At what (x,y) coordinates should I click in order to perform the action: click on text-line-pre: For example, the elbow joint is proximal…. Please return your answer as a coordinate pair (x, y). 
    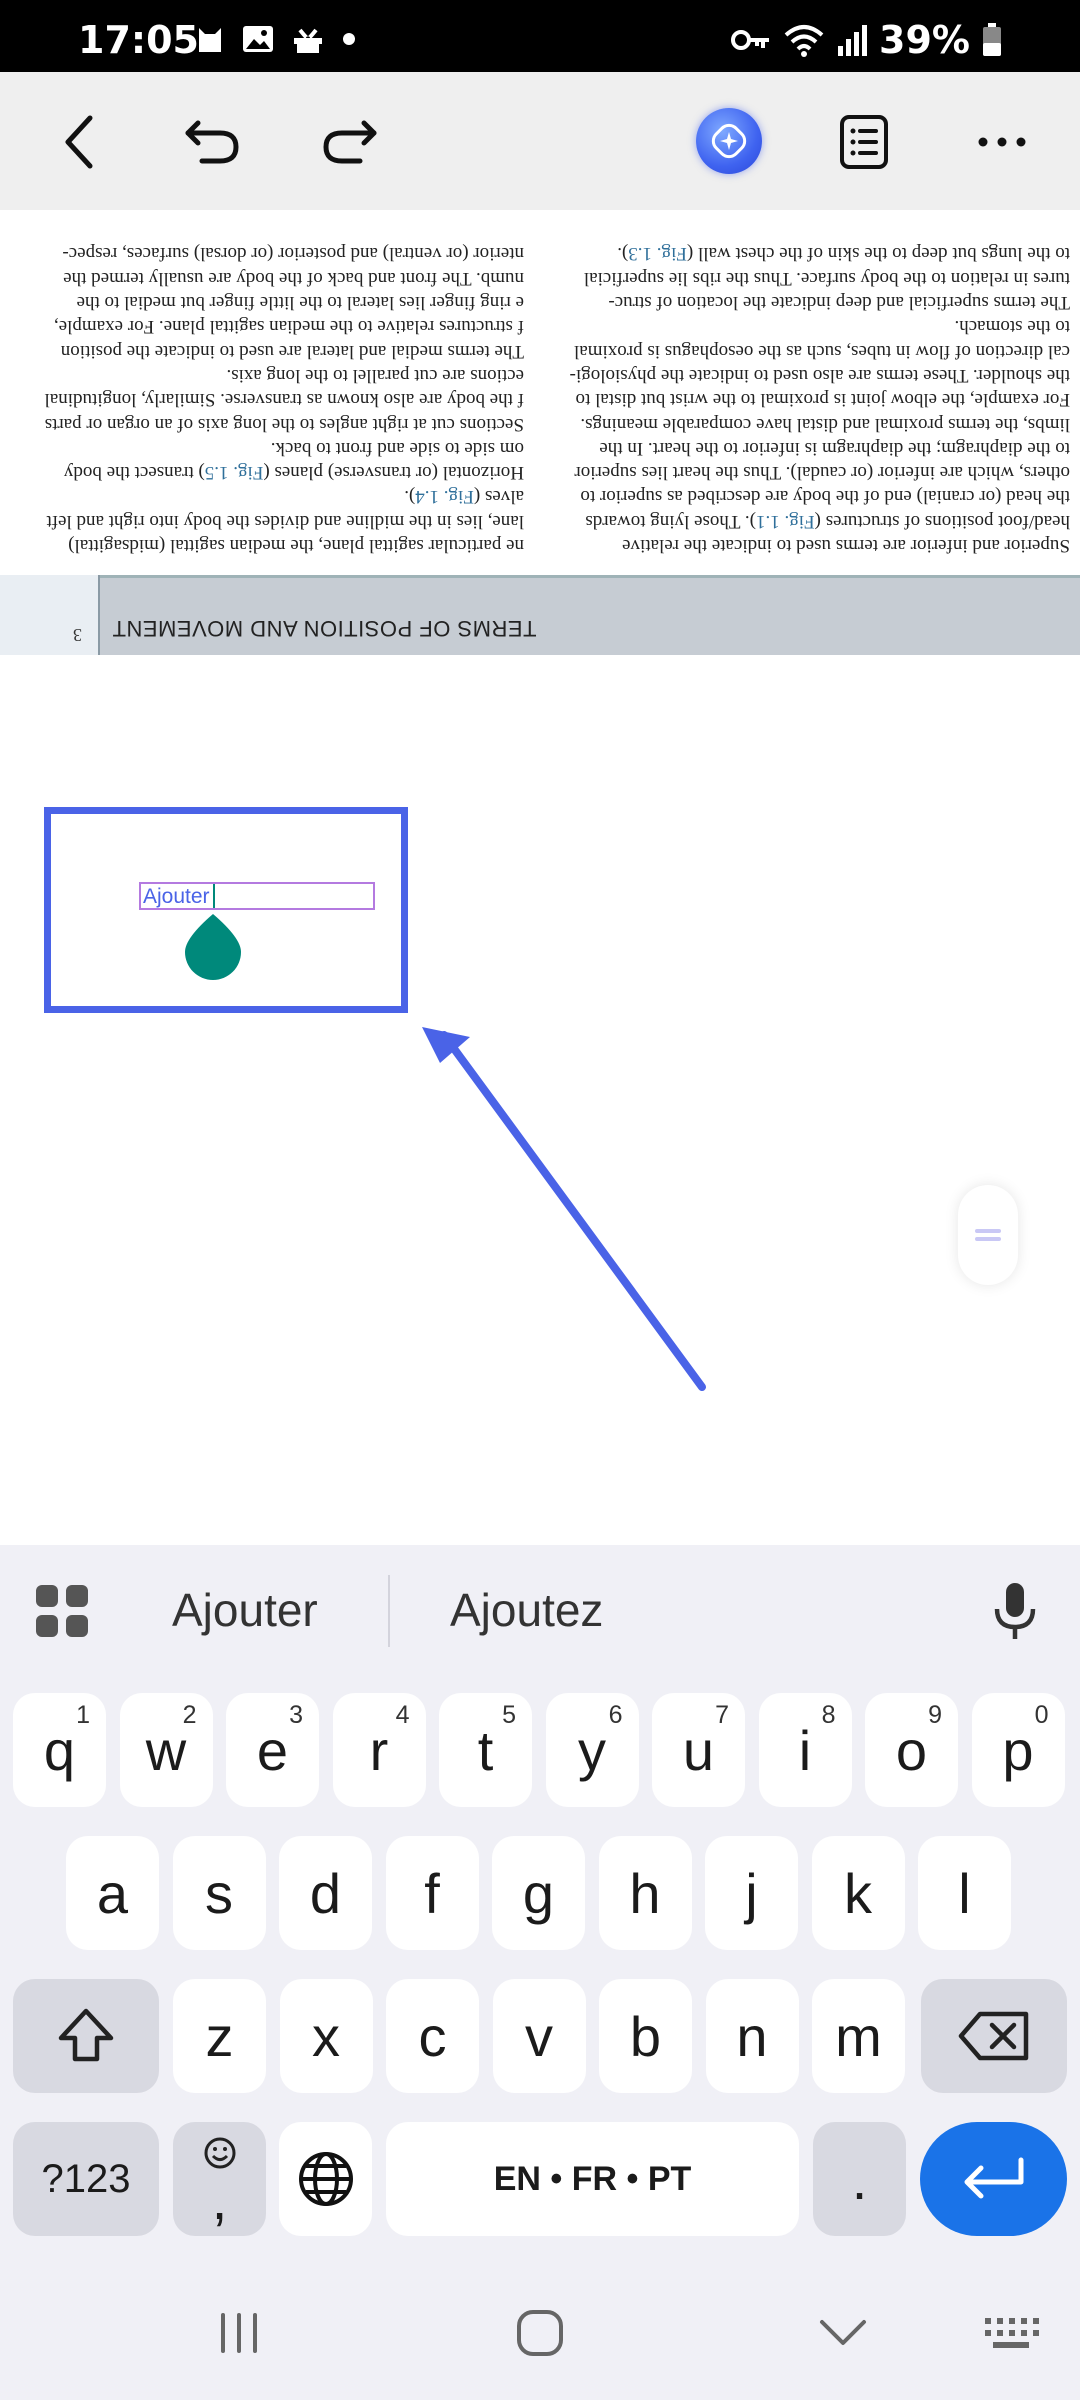
    Looking at the image, I should click on (822, 400).